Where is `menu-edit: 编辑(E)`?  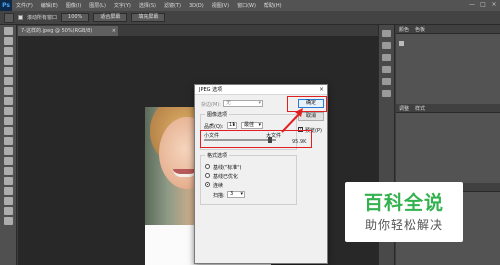
menu-edit: 编辑(E) is located at coordinates (49, 5).